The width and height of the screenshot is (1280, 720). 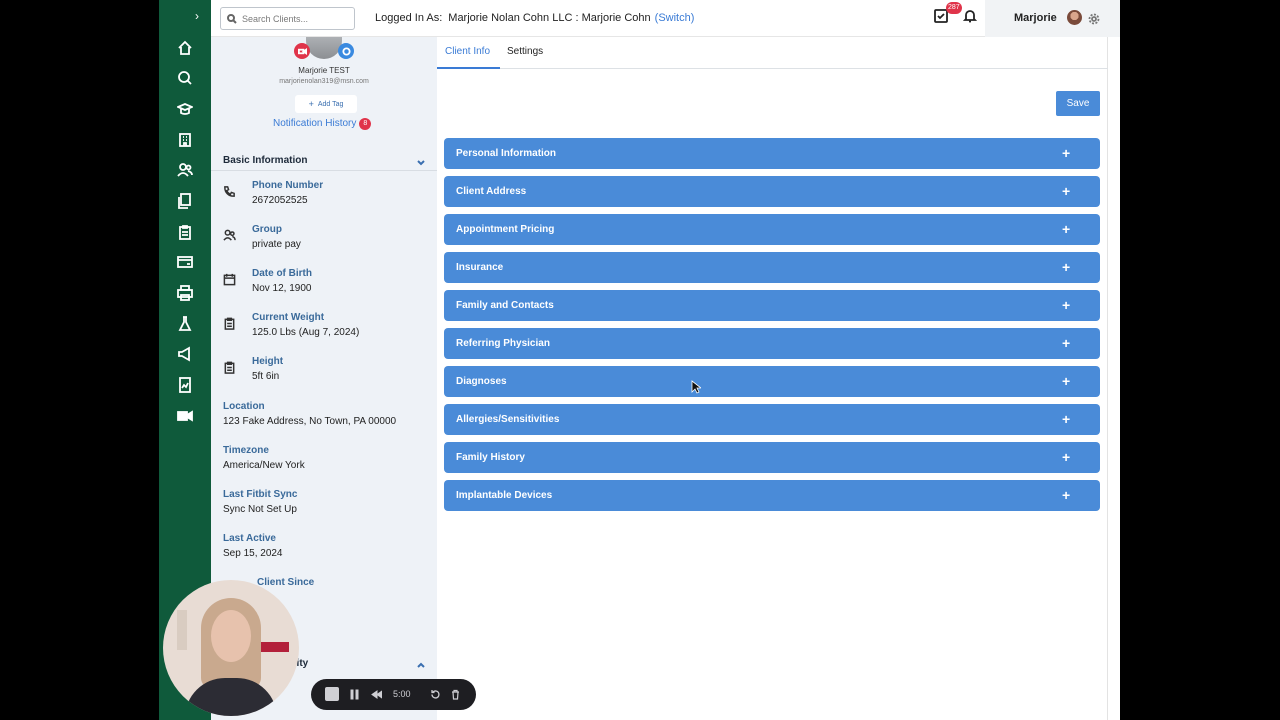 I want to click on client-search, so click(x=287, y=18).